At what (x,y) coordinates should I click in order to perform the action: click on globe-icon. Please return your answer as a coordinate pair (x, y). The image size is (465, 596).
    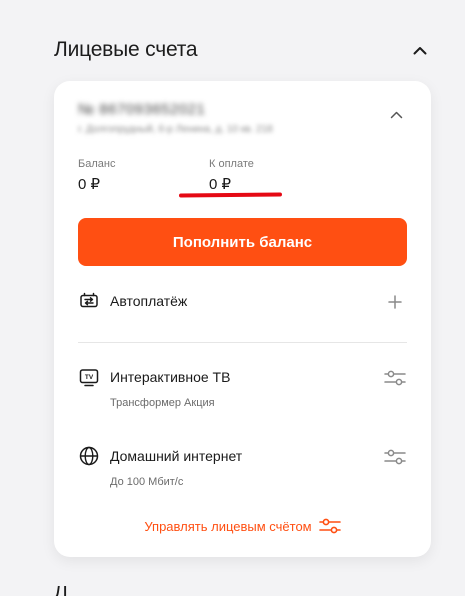
    Looking at the image, I should click on (89, 456).